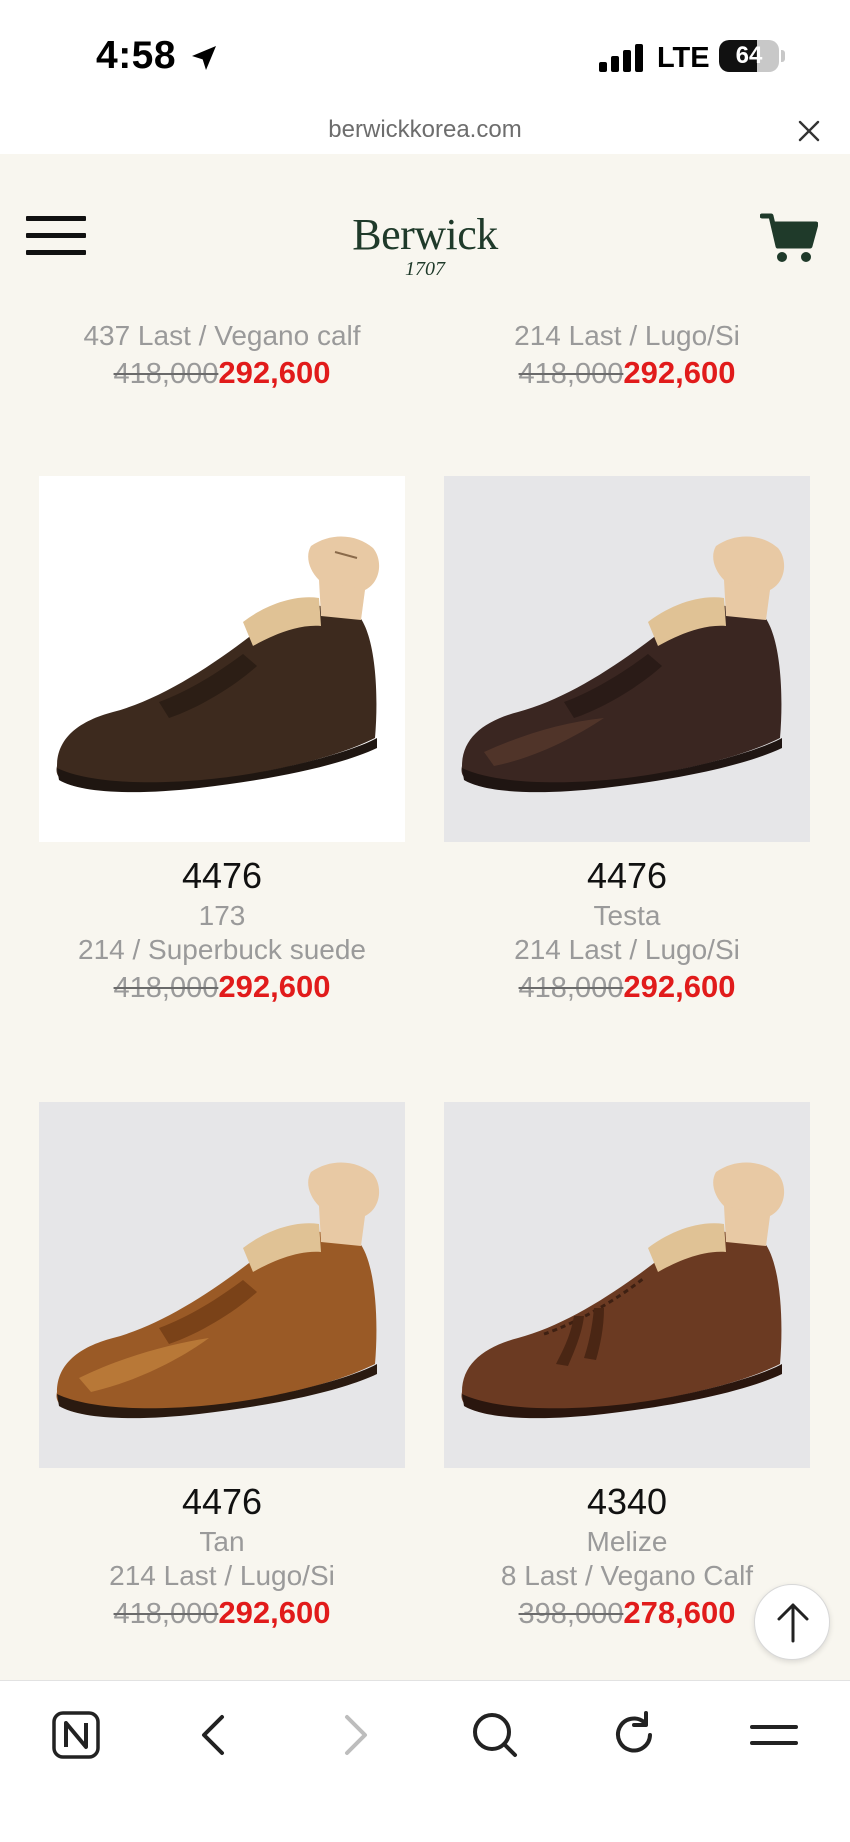 Image resolution: width=850 pixels, height=1842 pixels. Describe the element at coordinates (627, 1501) in the screenshot. I see `product-model: 4340` at that location.